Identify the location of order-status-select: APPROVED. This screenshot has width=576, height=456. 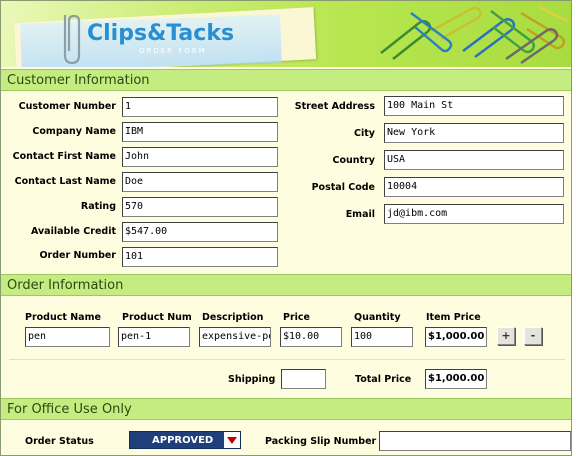
(185, 440).